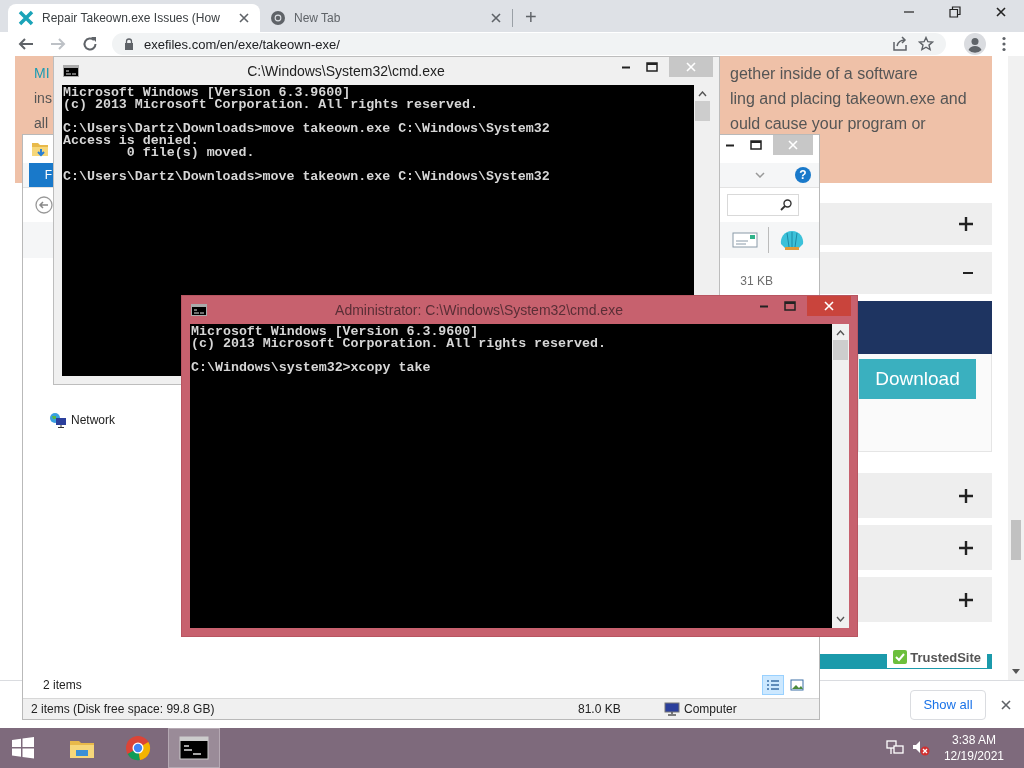 Image resolution: width=1024 pixels, height=768 pixels. Describe the element at coordinates (763, 205) in the screenshot. I see `search-field` at that location.